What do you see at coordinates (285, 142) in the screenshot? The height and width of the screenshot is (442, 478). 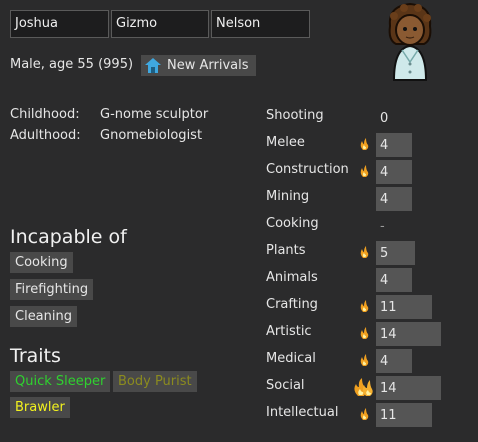 I see `skill-name: Melee` at bounding box center [285, 142].